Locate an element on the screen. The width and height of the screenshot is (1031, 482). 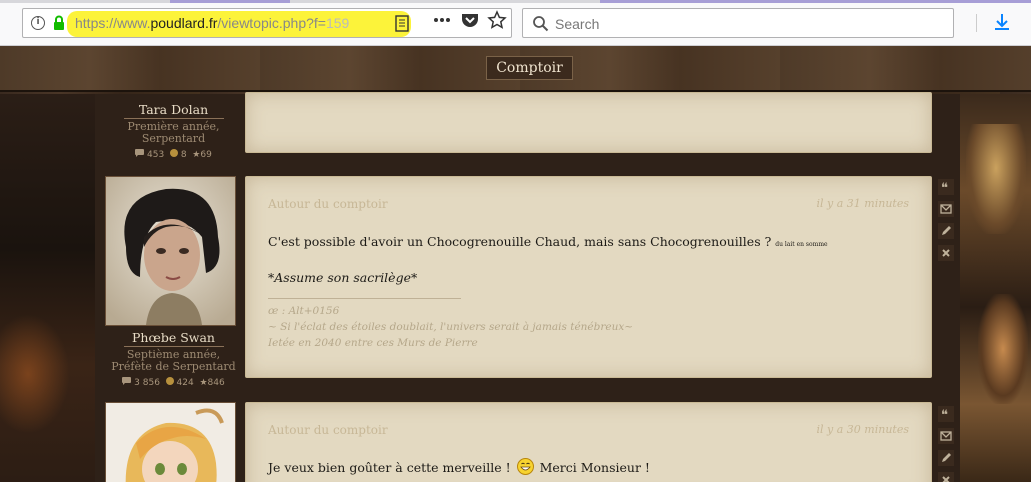
messages-count: 453 is located at coordinates (156, 155).